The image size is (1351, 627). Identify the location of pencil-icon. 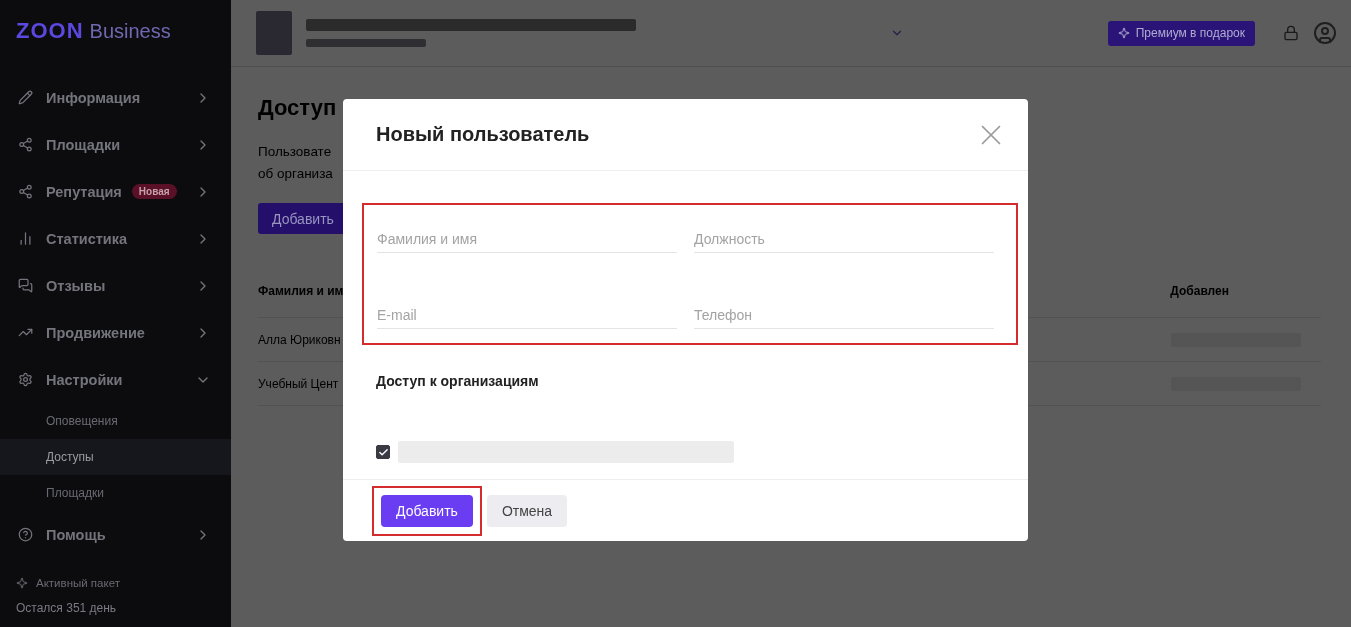
(25, 97).